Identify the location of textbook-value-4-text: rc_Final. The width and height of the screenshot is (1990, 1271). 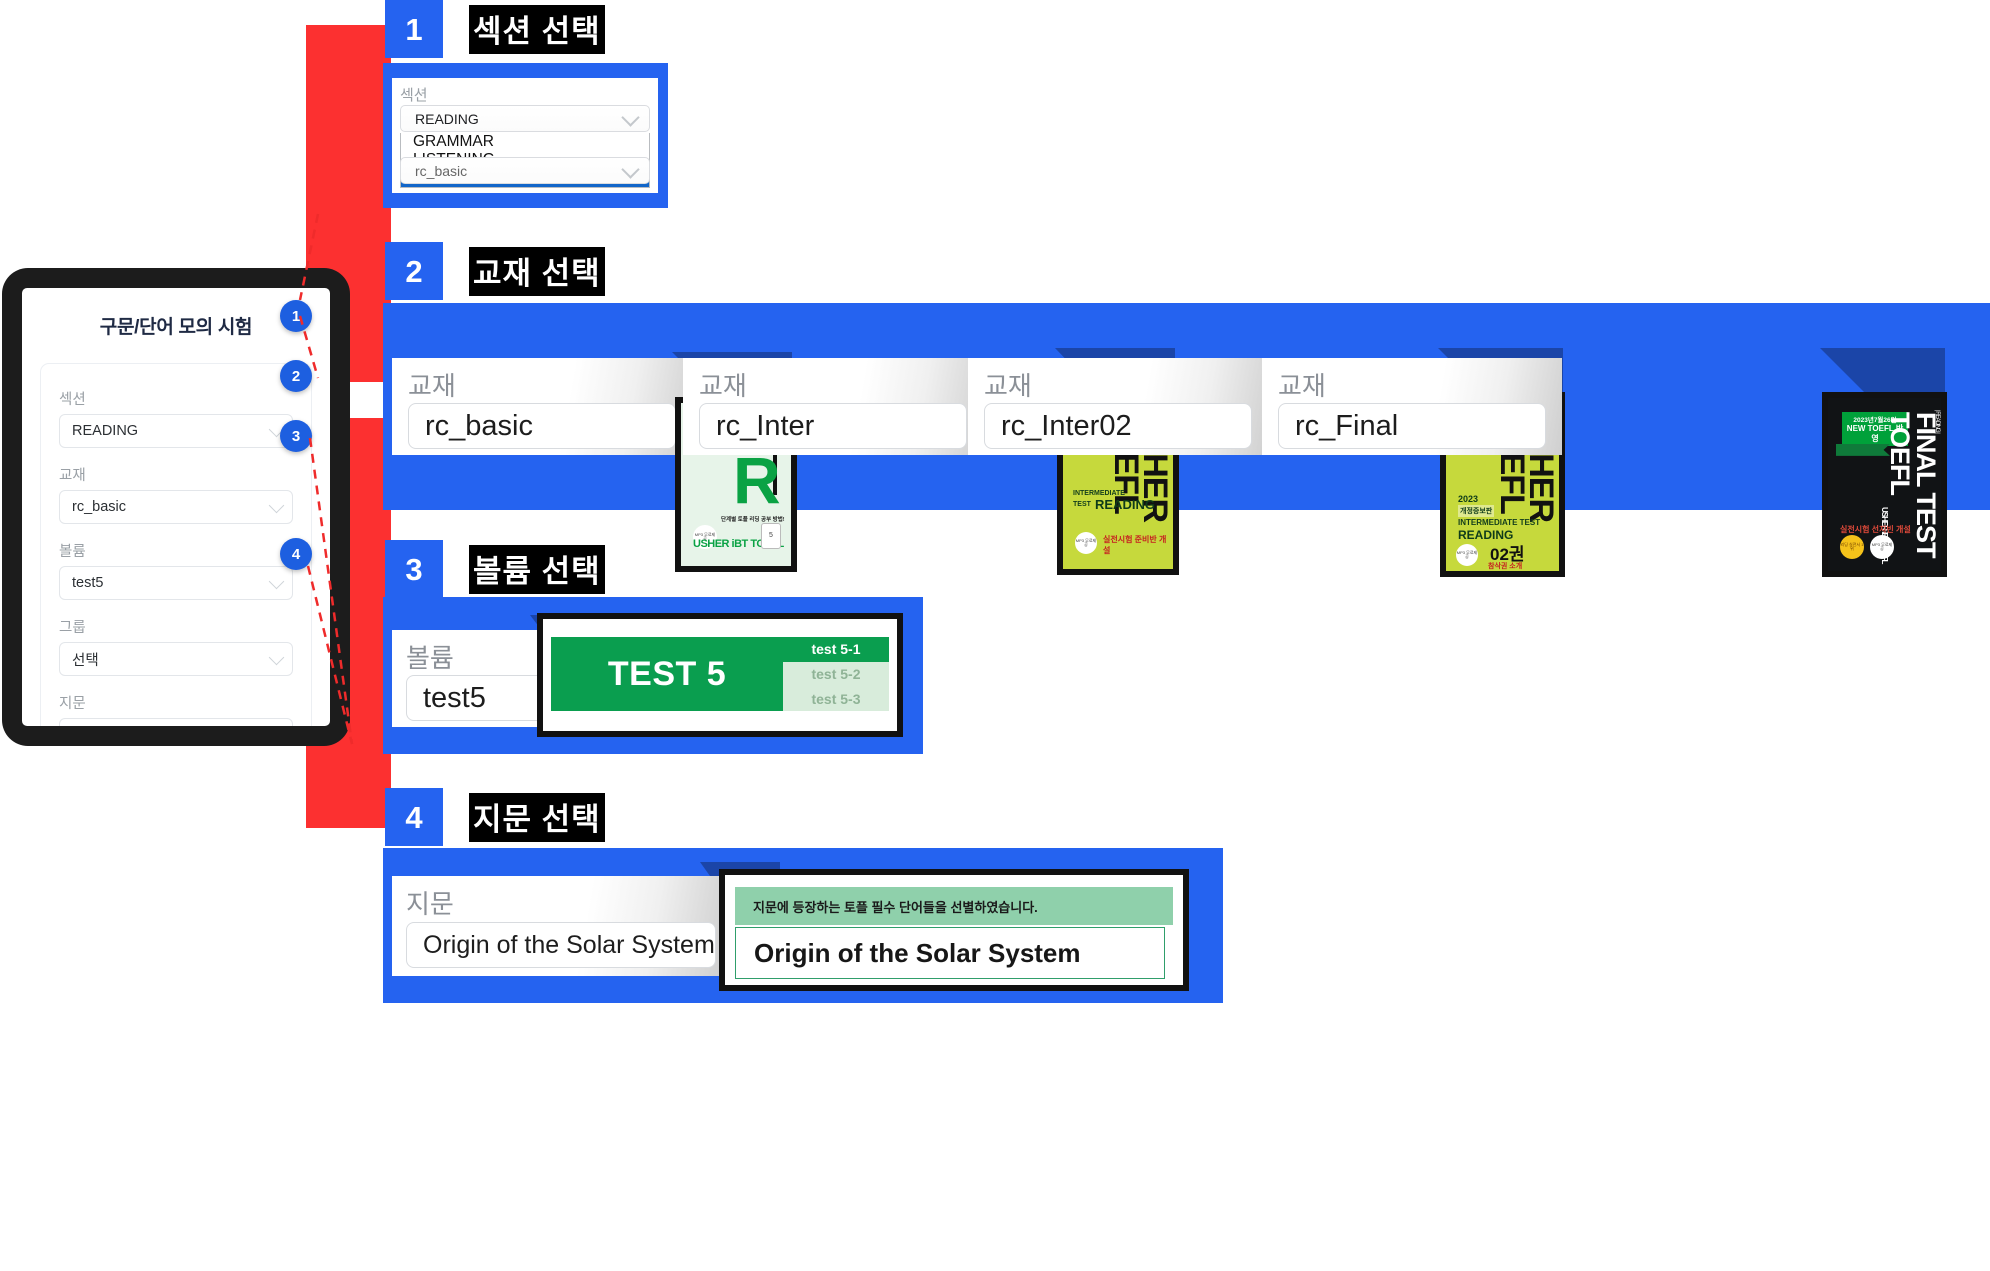
(1347, 425).